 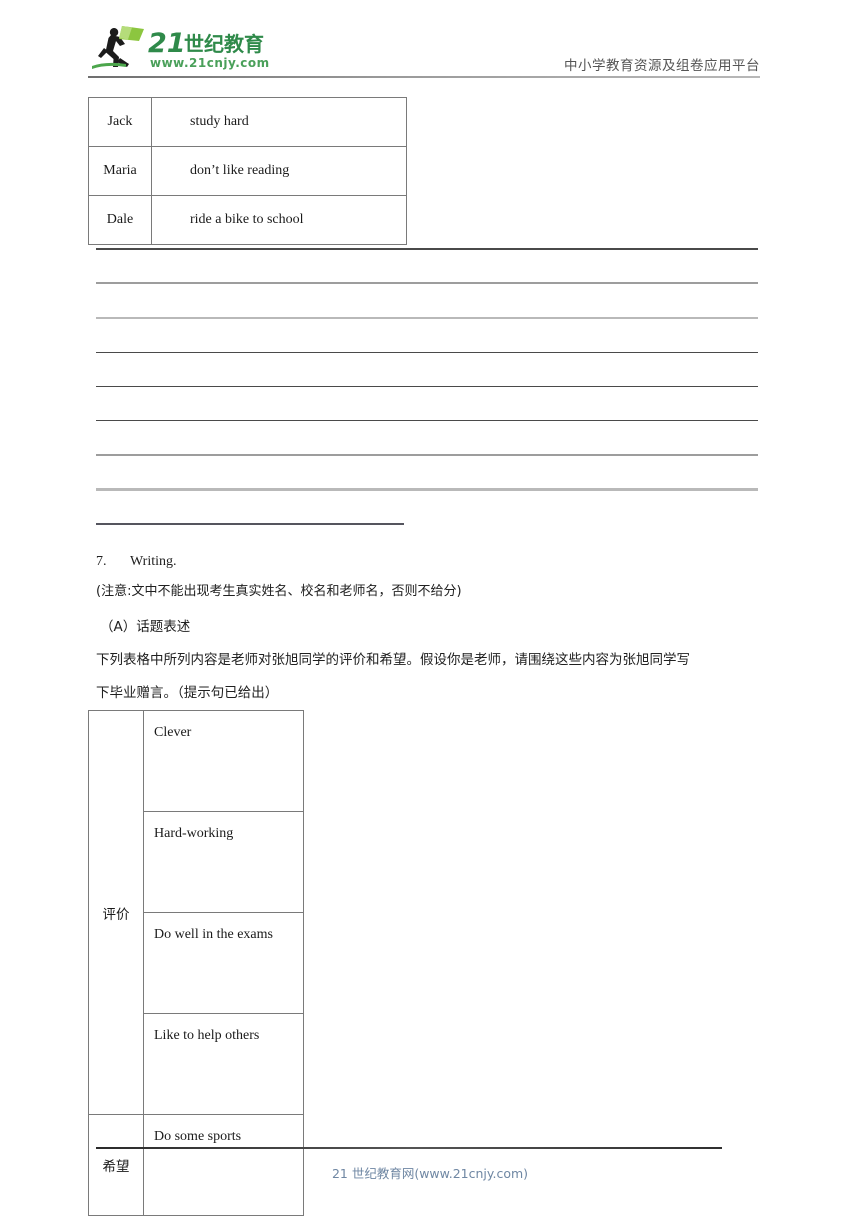 What do you see at coordinates (120, 171) in the screenshot?
I see `name-cell: Maria` at bounding box center [120, 171].